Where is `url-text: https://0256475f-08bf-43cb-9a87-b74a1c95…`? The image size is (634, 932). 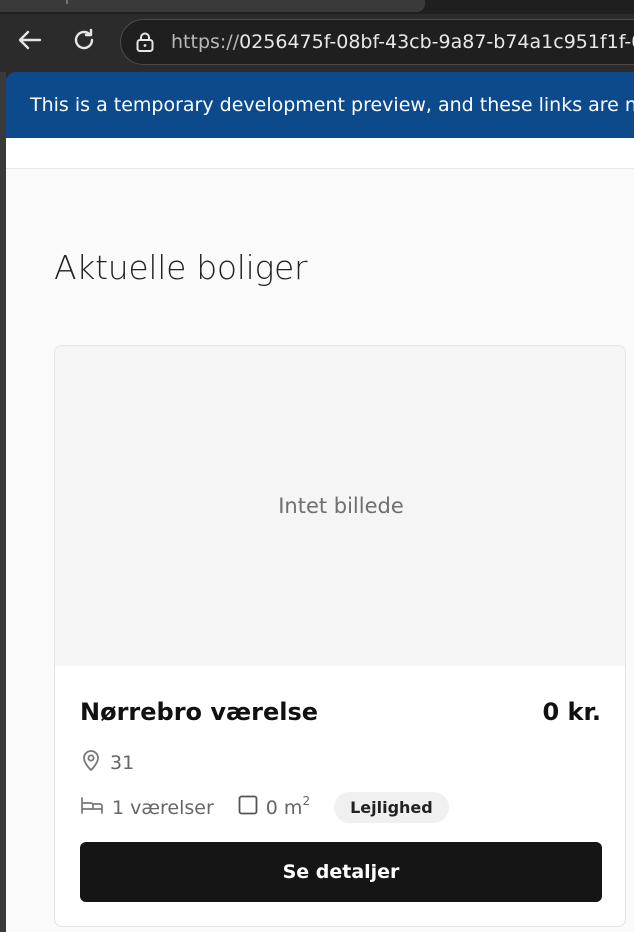 url-text: https://0256475f-08bf-43cb-9a87-b74a1c95… is located at coordinates (402, 42).